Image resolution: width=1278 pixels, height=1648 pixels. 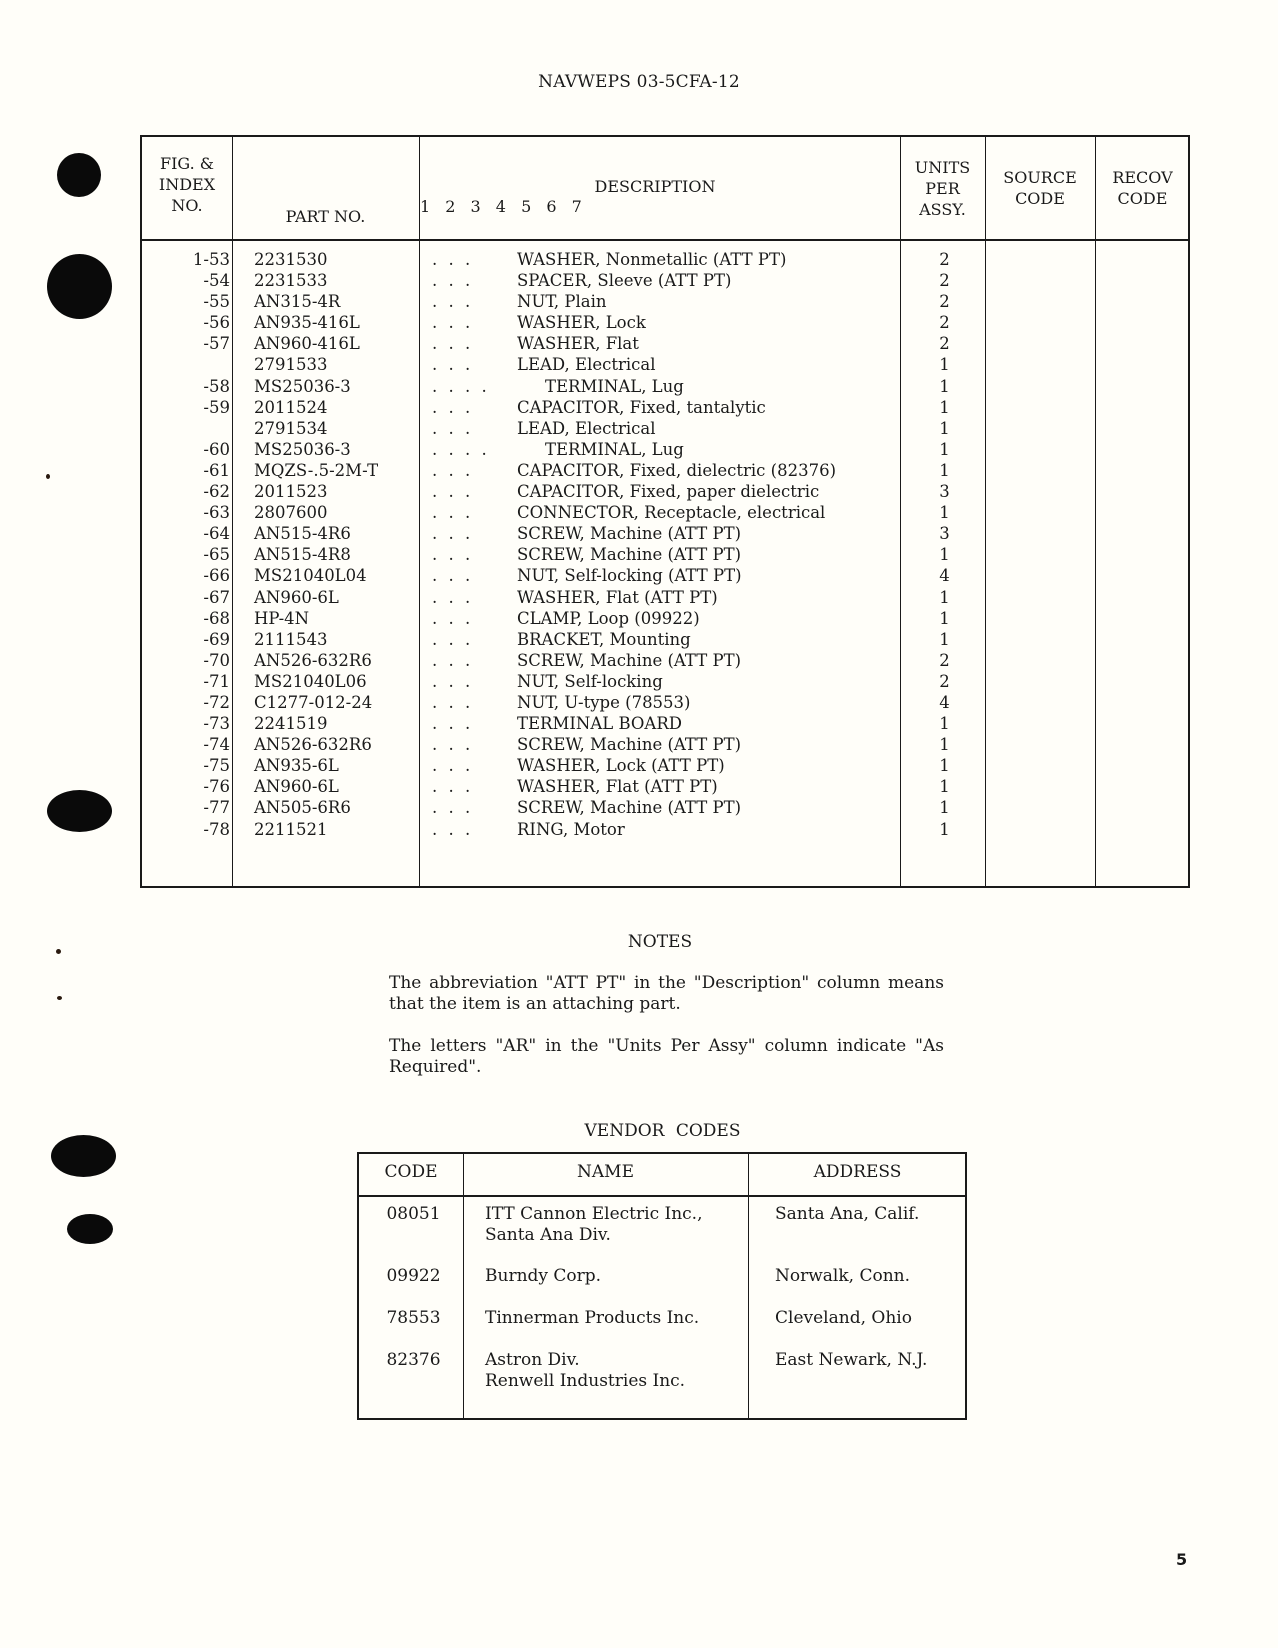 What do you see at coordinates (216, 702) in the screenshot?
I see `index-no: -72` at bounding box center [216, 702].